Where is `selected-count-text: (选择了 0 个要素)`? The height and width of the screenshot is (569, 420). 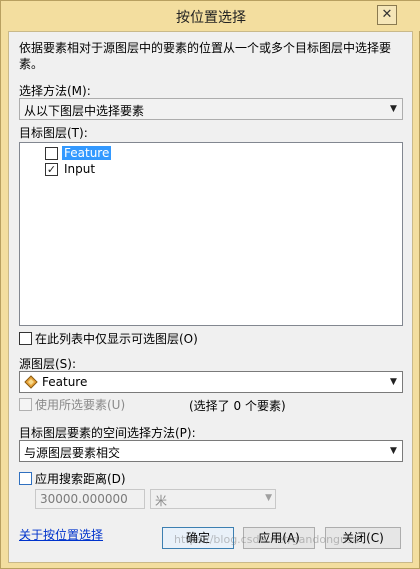 selected-count-text: (选择了 0 个要素) is located at coordinates (237, 406).